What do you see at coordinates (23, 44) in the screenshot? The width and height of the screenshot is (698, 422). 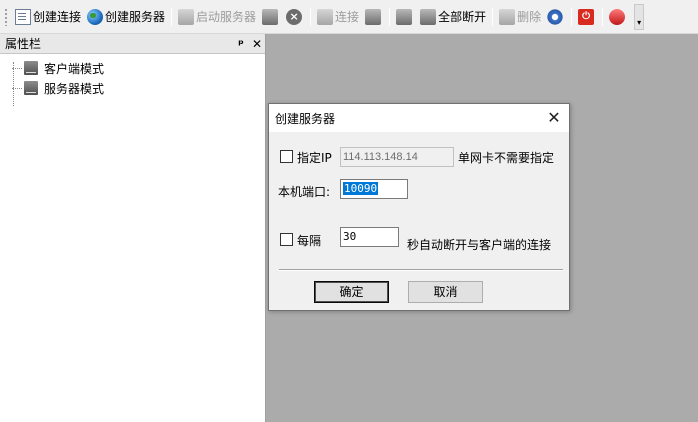 I see `property-panel-title: 属性栏` at bounding box center [23, 44].